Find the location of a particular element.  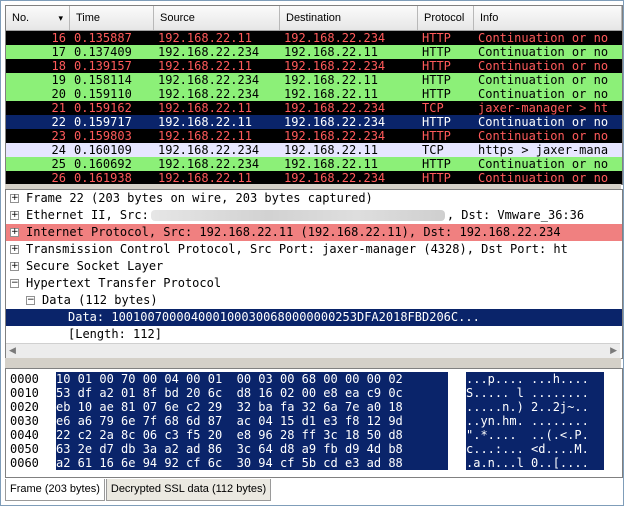

packet-list-header: No. ▾ Time Source Destination Protocol Info is located at coordinates (314, 18).